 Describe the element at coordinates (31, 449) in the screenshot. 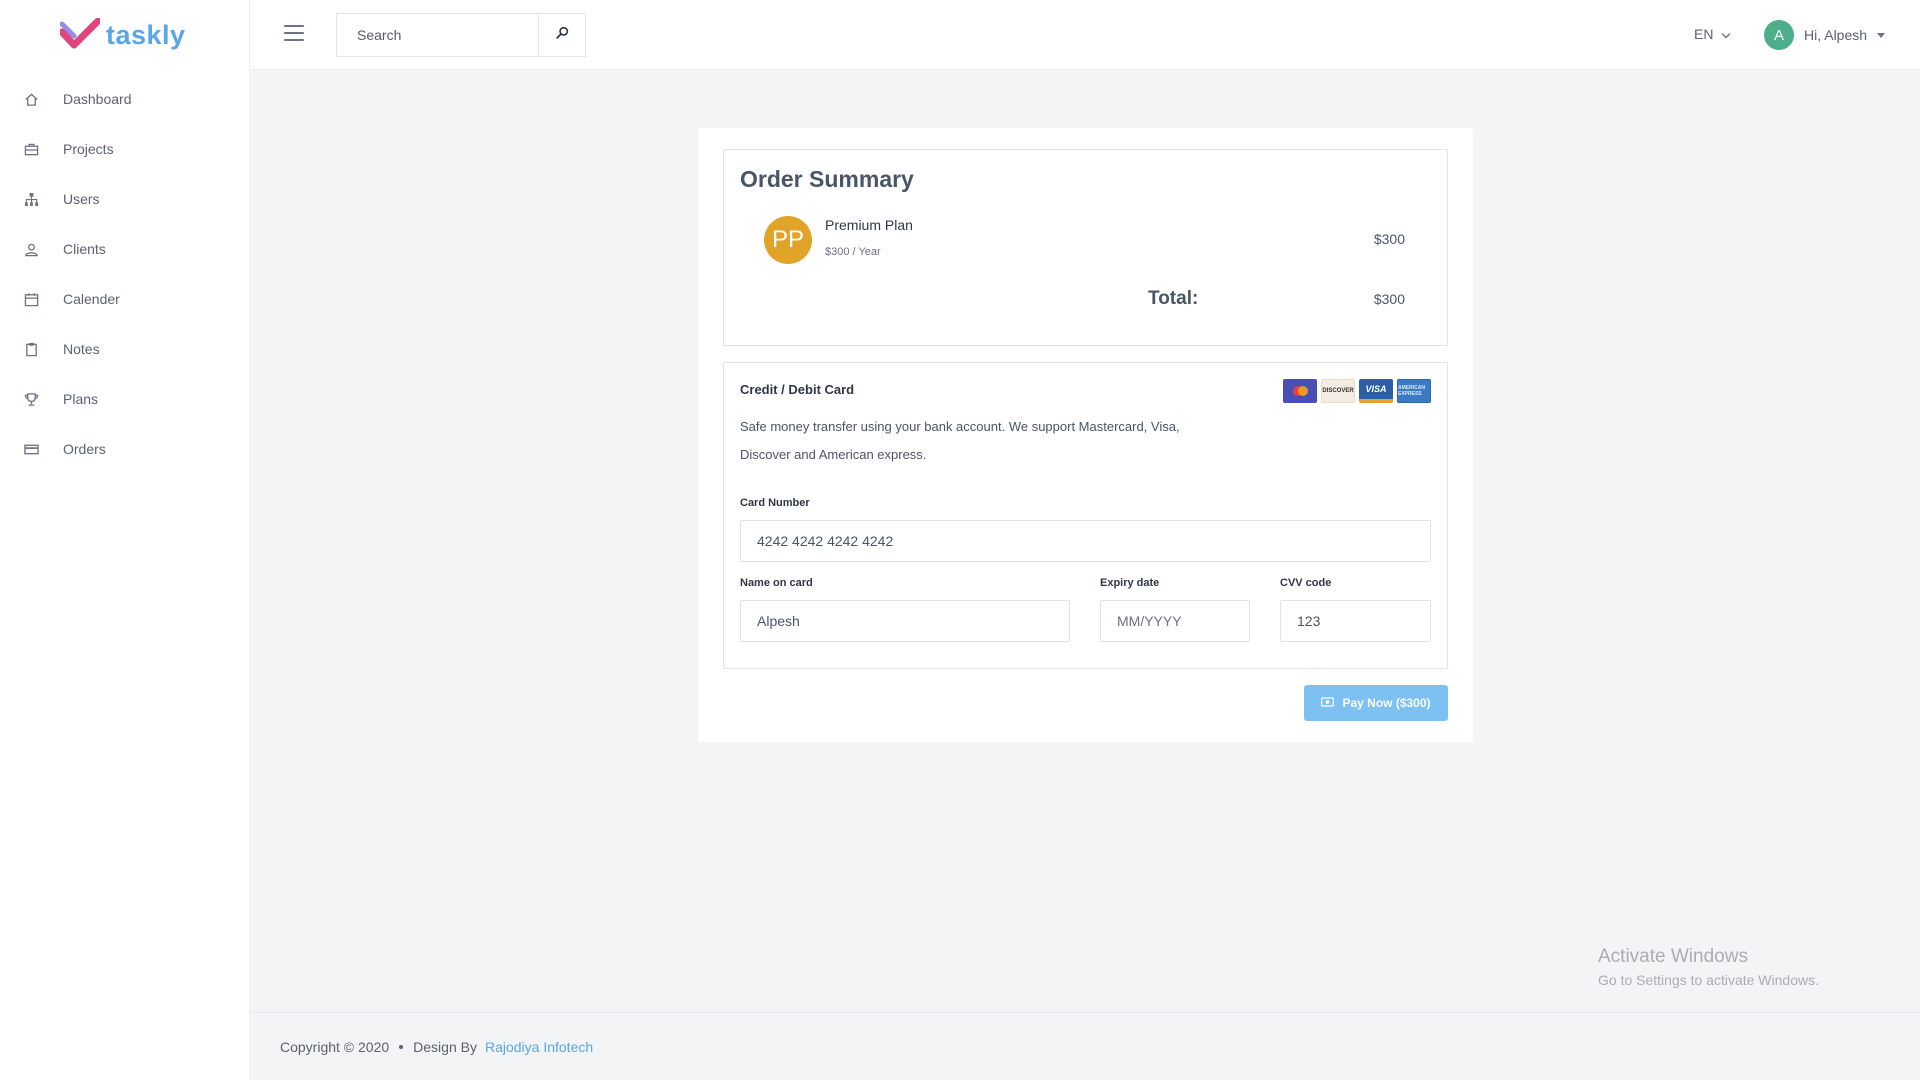

I see `credit-card-icon` at that location.